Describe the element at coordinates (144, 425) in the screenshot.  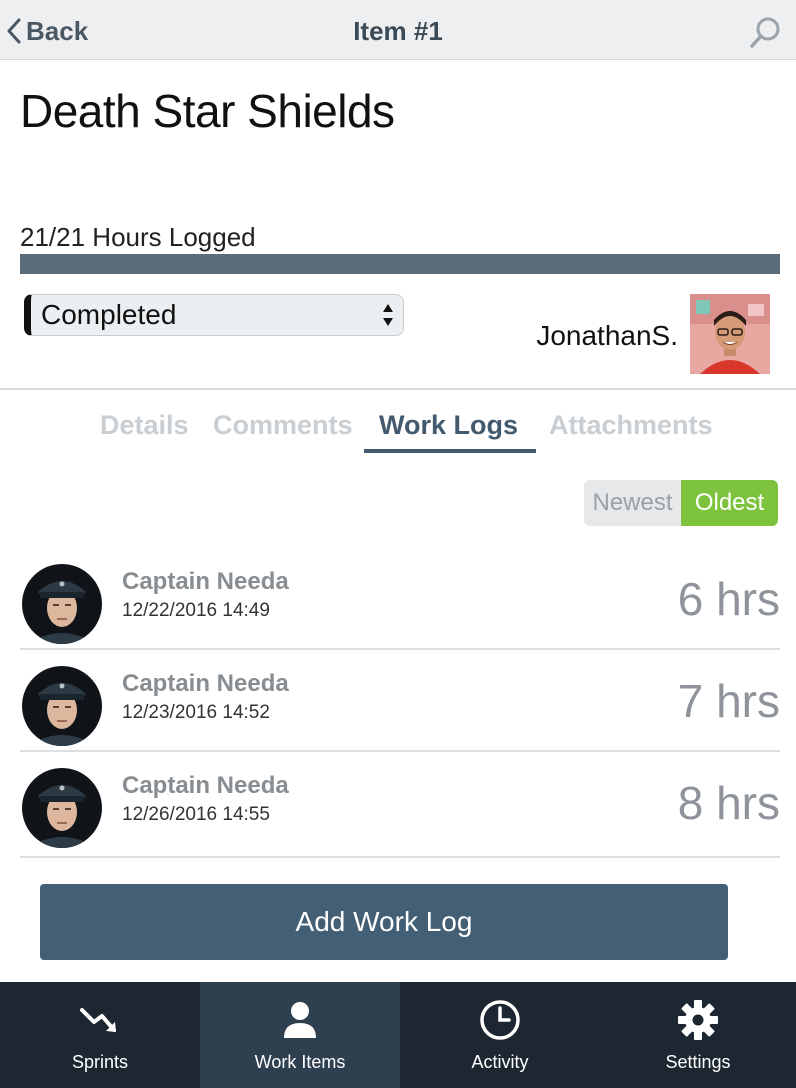
I see `tab-details: Details` at that location.